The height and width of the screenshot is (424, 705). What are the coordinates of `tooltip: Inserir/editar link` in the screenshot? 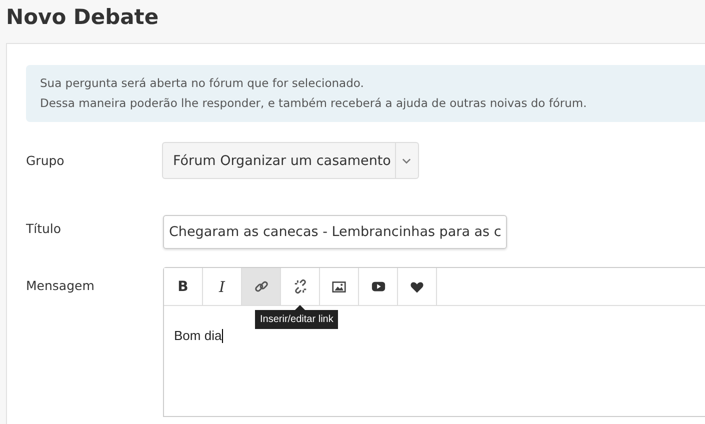 It's located at (296, 319).